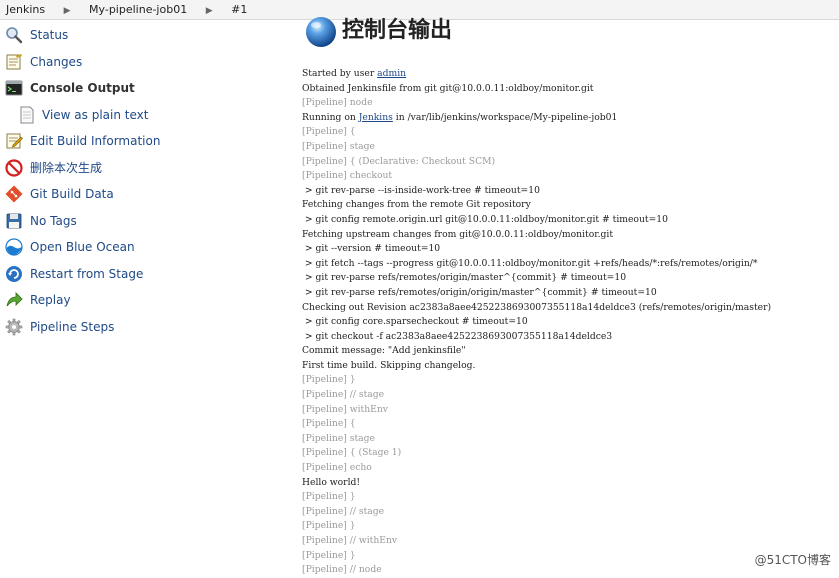 The height and width of the screenshot is (578, 839). I want to click on console-line: [Pipeline] echo, so click(570, 468).